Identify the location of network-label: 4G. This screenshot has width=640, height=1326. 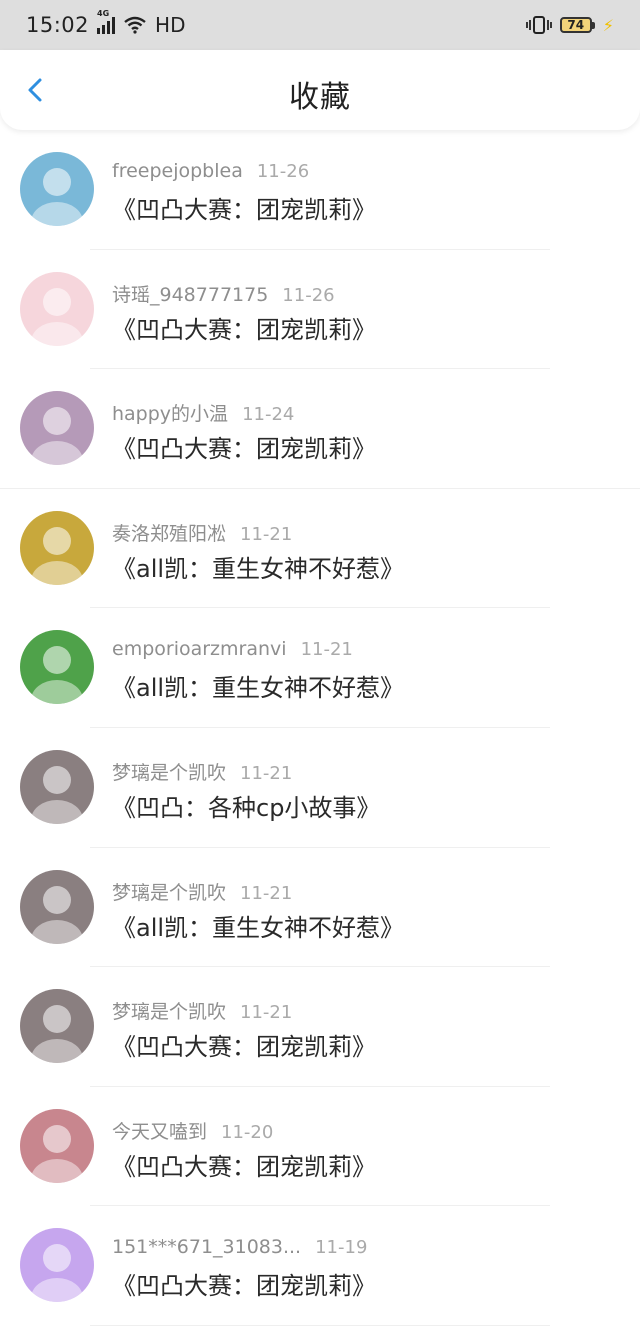
(103, 13).